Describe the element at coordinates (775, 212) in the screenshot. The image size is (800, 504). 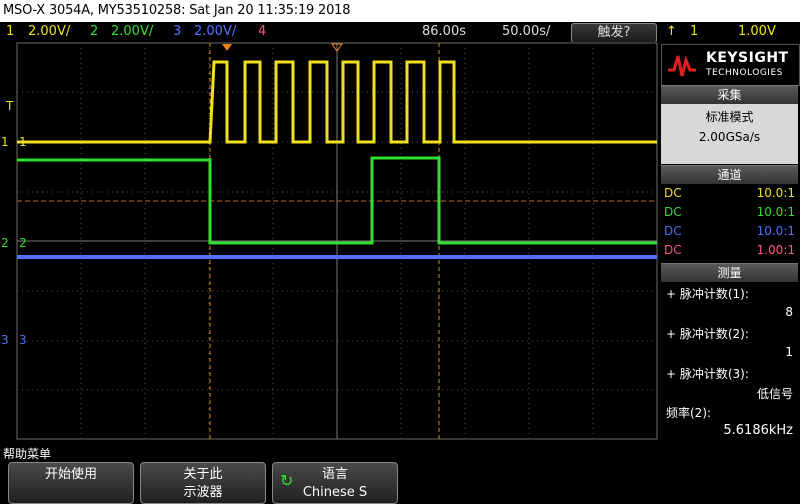
I see `ch2-probe: 10.0:1` at that location.